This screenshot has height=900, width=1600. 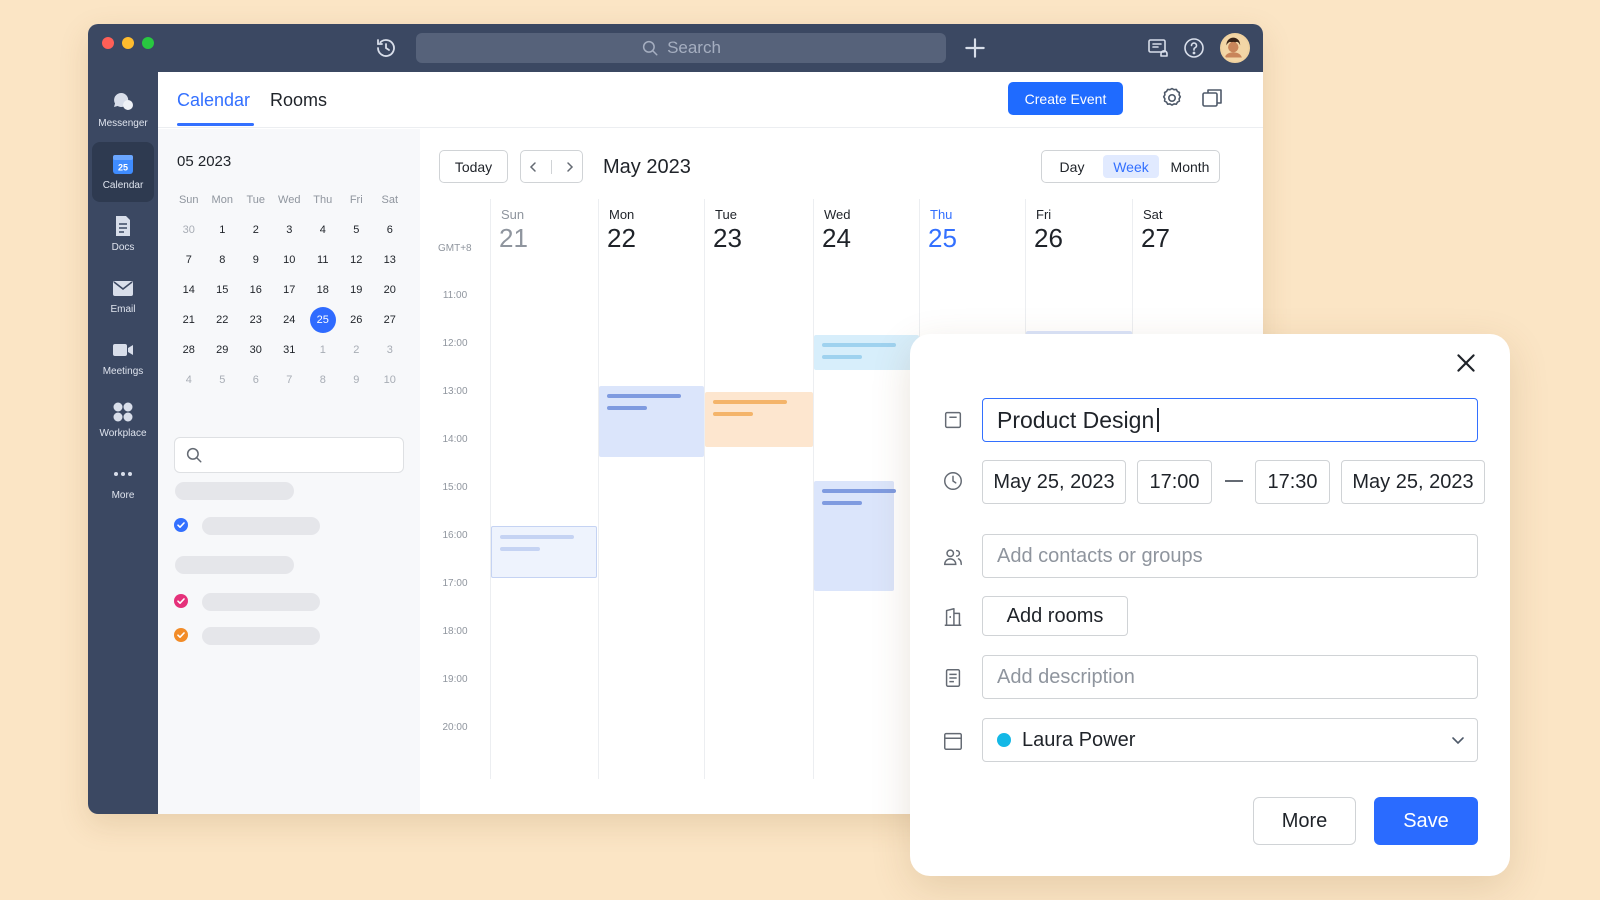 What do you see at coordinates (123, 110) in the screenshot?
I see `nav-item-messenger: Messenger` at bounding box center [123, 110].